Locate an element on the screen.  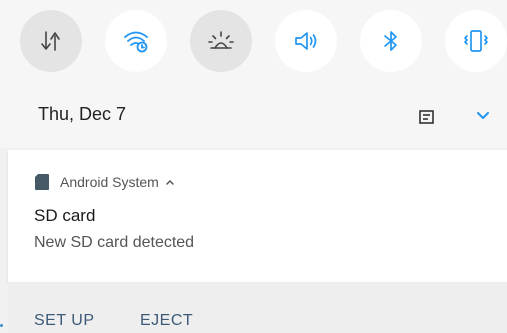
bluetooth-icon is located at coordinates (390, 41).